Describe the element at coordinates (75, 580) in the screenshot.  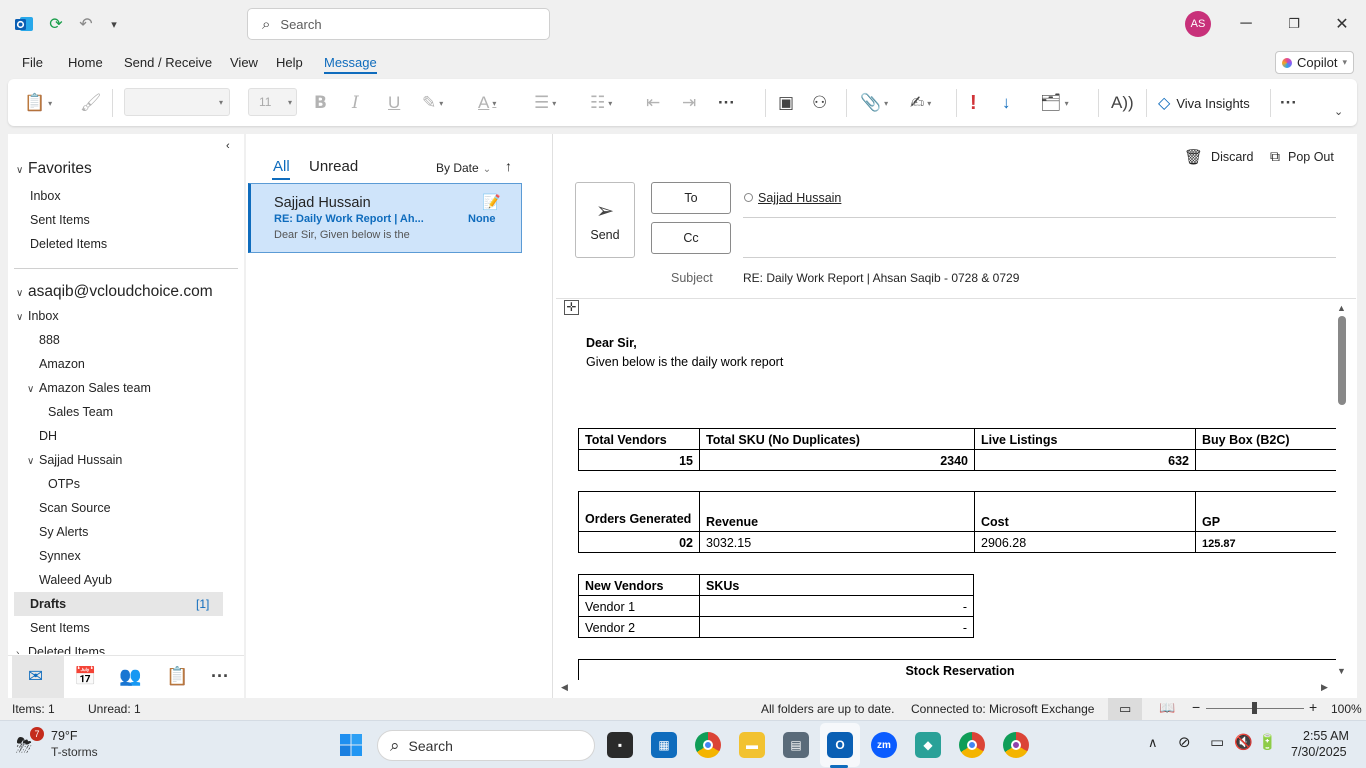
I see `folder-waleed-ayub: Waleed Ayub` at that location.